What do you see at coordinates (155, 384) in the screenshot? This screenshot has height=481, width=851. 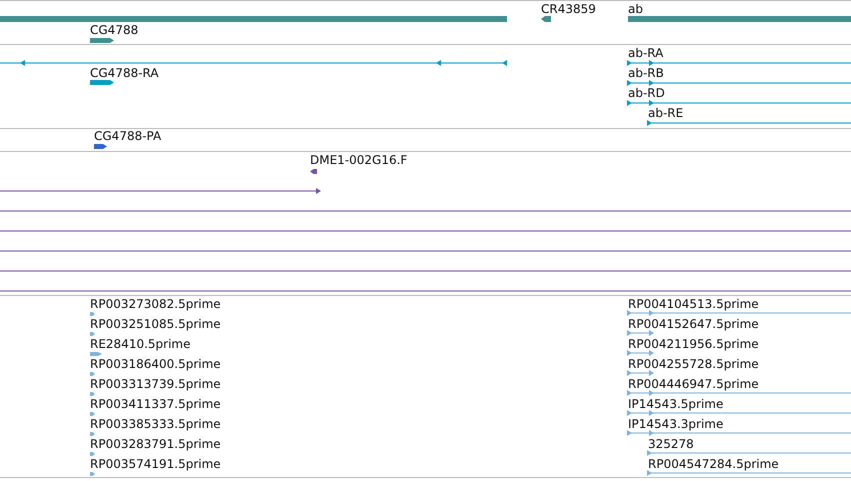 I see `feature-label: RP003313739.5prime` at bounding box center [155, 384].